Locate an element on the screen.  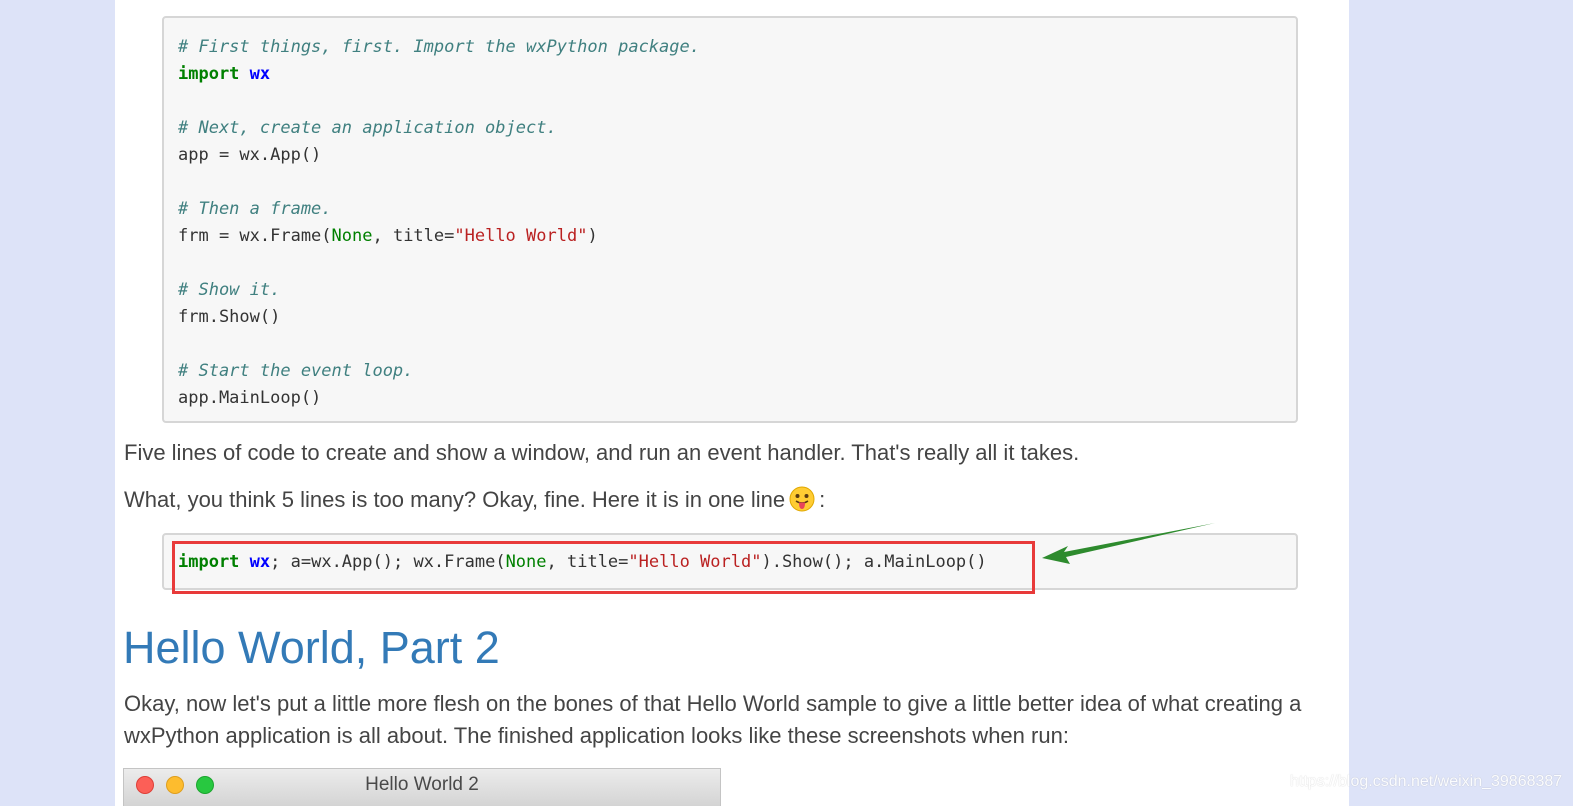
paragraph-text: : is located at coordinates (822, 499).